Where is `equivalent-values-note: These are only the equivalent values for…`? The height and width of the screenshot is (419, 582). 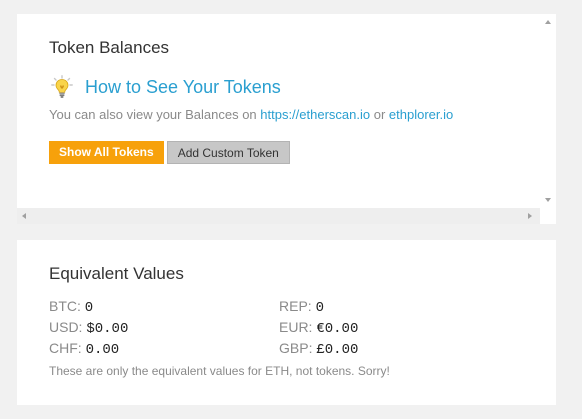
equivalent-values-note: These are only the equivalent values for… is located at coordinates (219, 371).